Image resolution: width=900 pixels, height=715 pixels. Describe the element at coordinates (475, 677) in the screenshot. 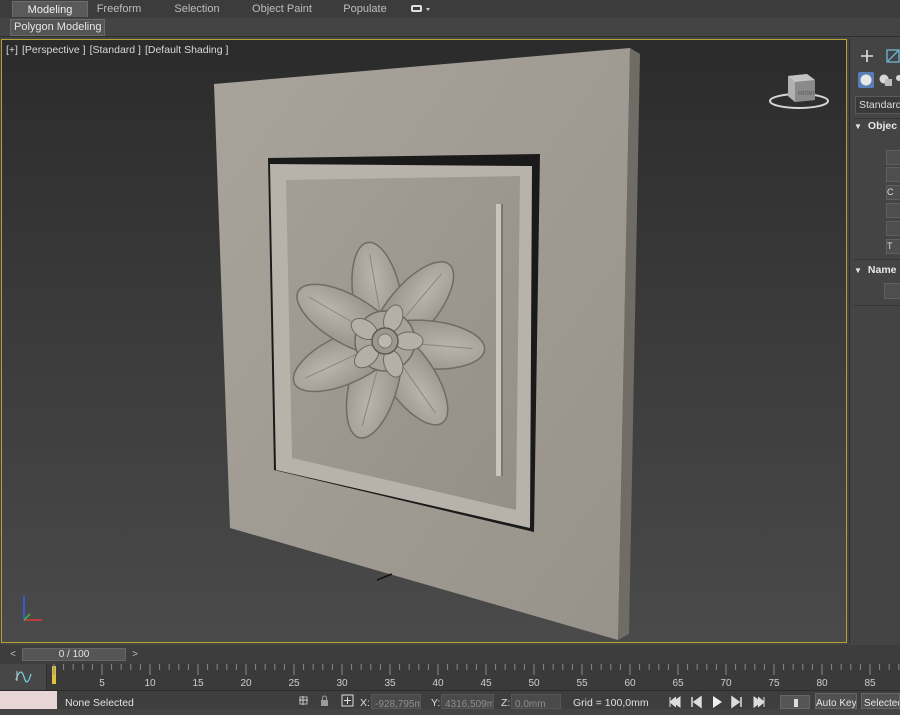

I see `track-bar-ruler: 5 10 15 20 25 30 35 40 45 50 55 60 65 70 75 80 85` at that location.